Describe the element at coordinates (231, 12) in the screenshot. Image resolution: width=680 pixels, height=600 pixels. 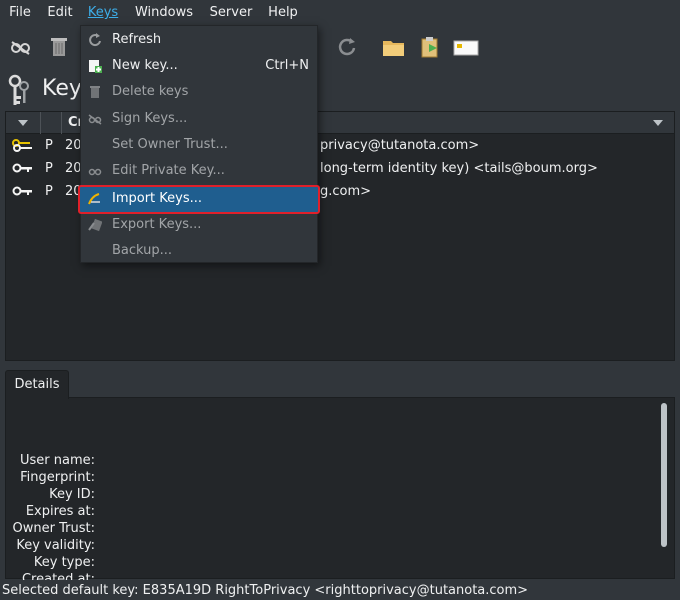
I see `menu-server: Server` at that location.